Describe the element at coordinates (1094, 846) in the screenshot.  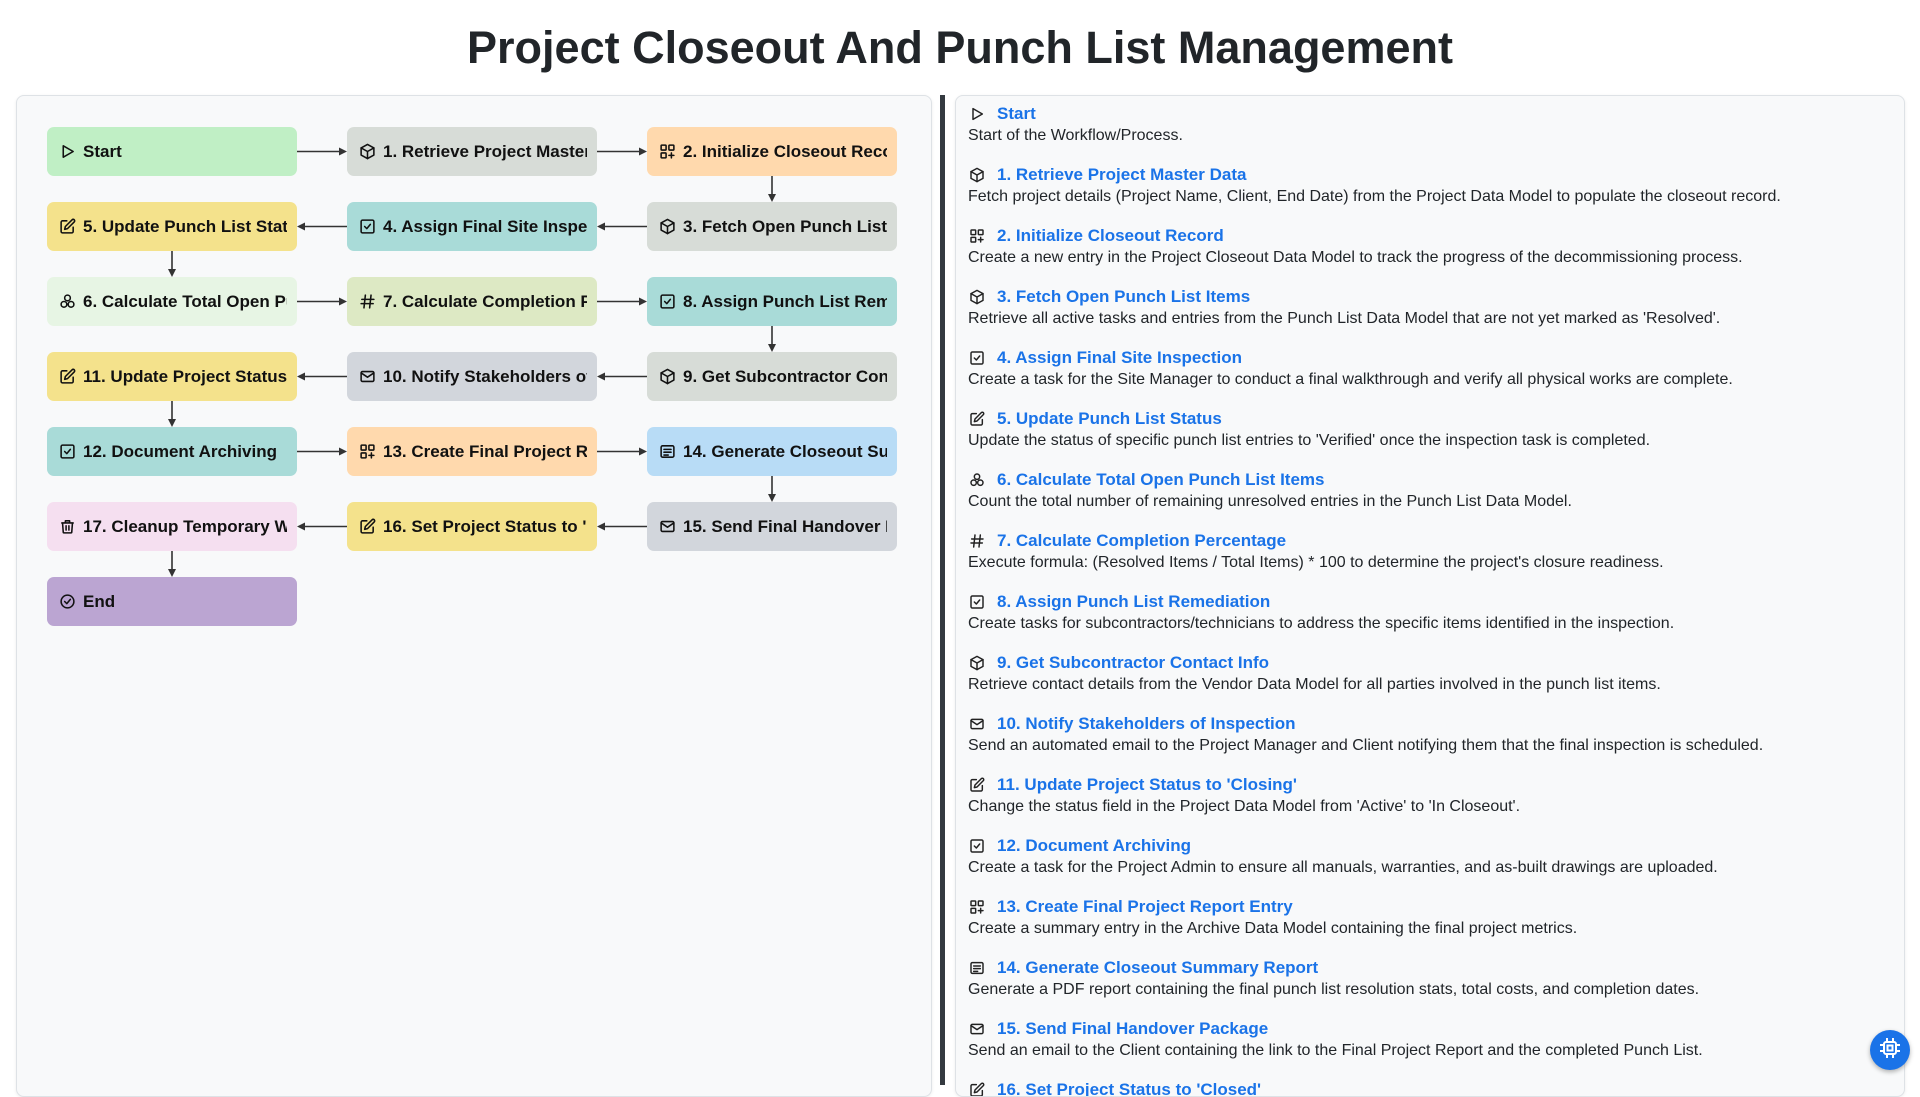
I see `step-title-link: 12. Document Archiving` at that location.